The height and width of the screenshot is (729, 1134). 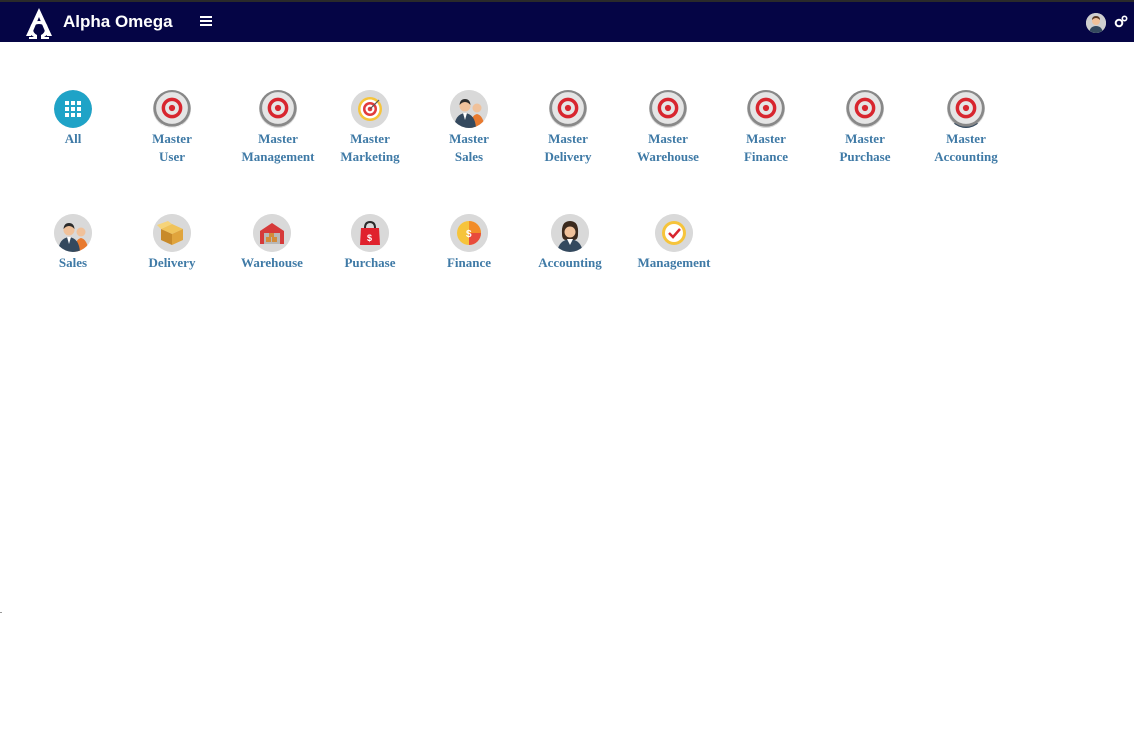 What do you see at coordinates (206, 22) in the screenshot?
I see `menu-toggle-icon` at bounding box center [206, 22].